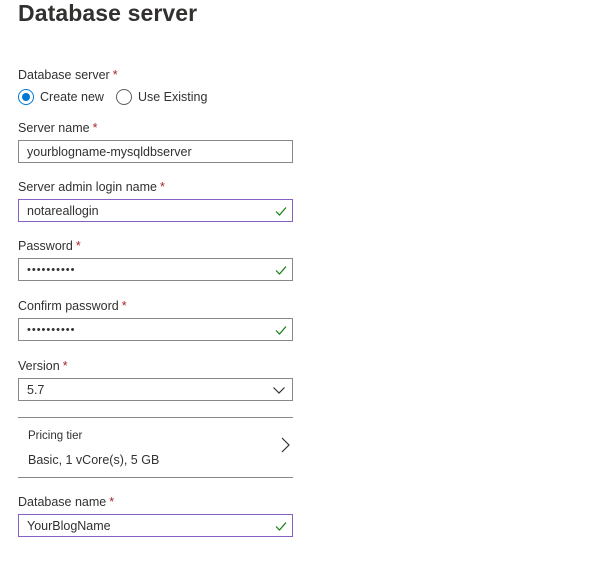 This screenshot has width=601, height=569. Describe the element at coordinates (279, 390) in the screenshot. I see `chevron-down-icon` at that location.